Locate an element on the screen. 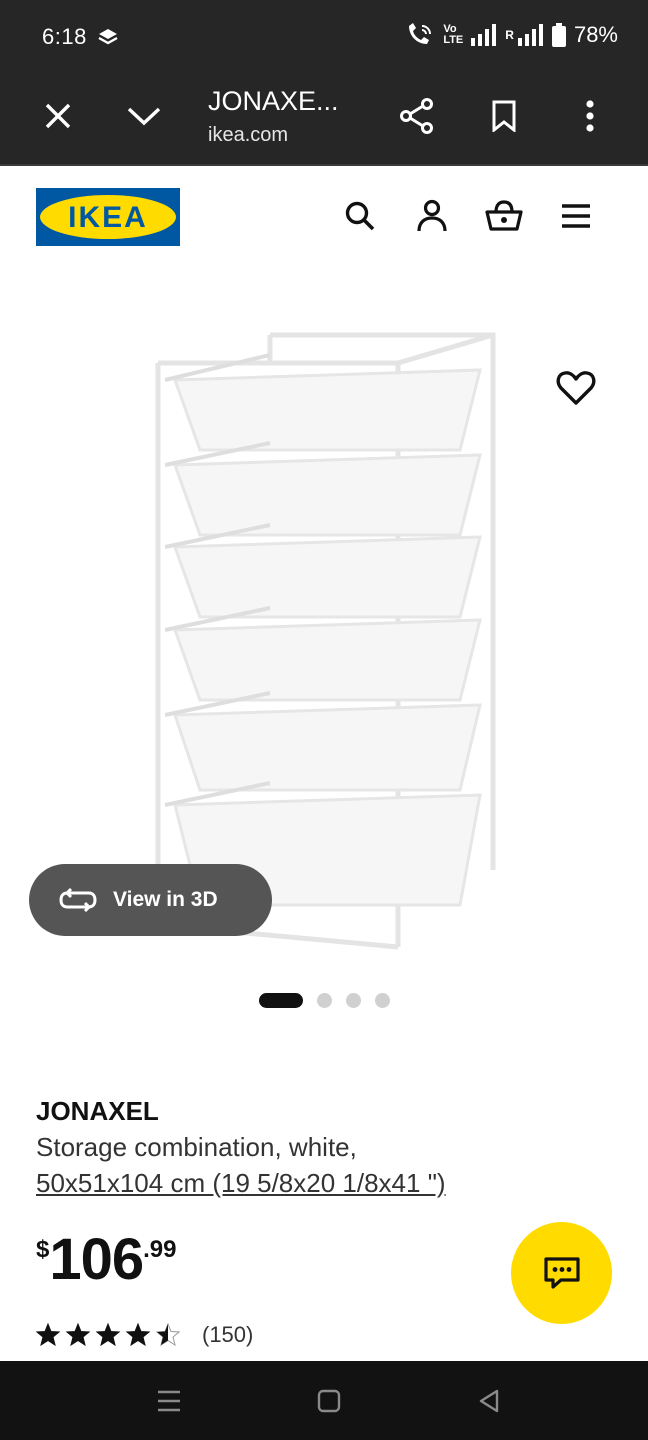  battery-icon is located at coordinates (558, 35).